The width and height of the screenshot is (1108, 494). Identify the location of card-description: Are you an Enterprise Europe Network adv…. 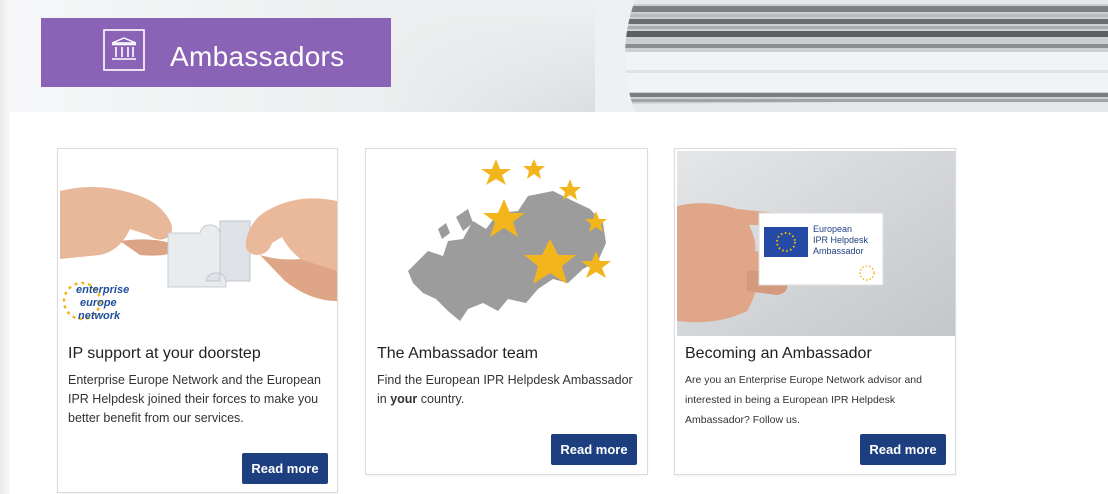
(803, 400).